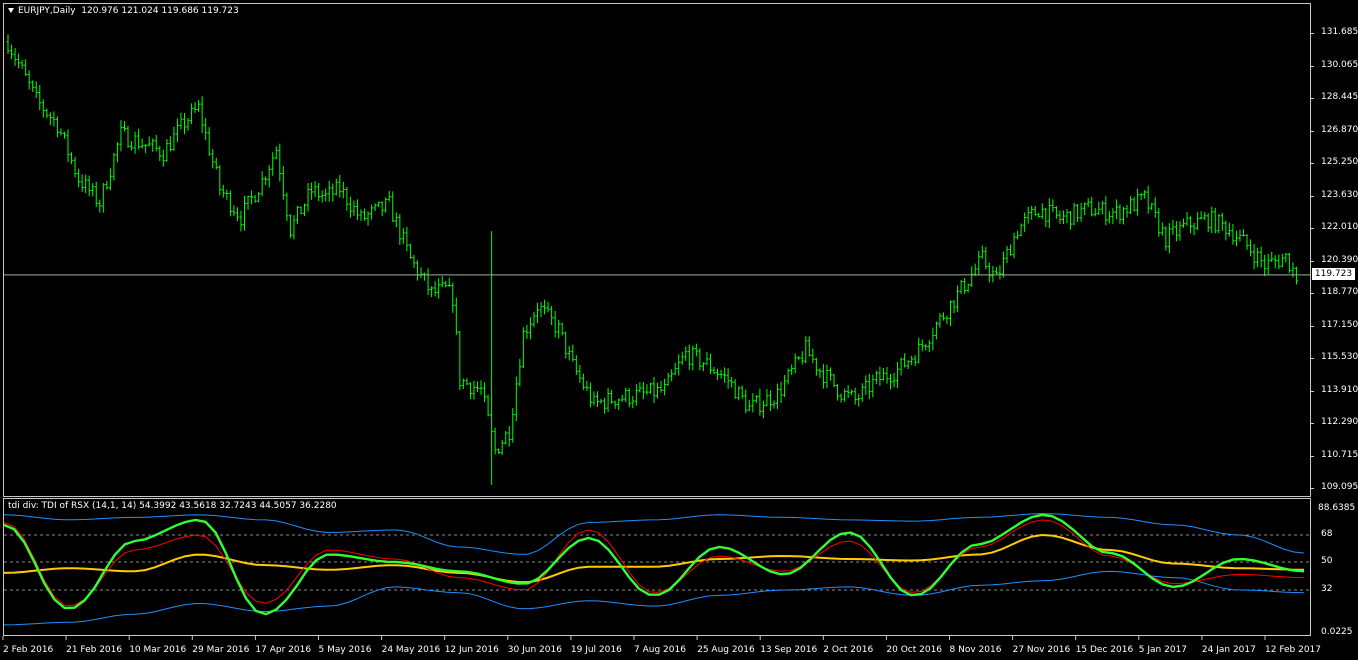  Describe the element at coordinates (1339, 292) in the screenshot. I see `price-axis-label: 118.770` at that location.